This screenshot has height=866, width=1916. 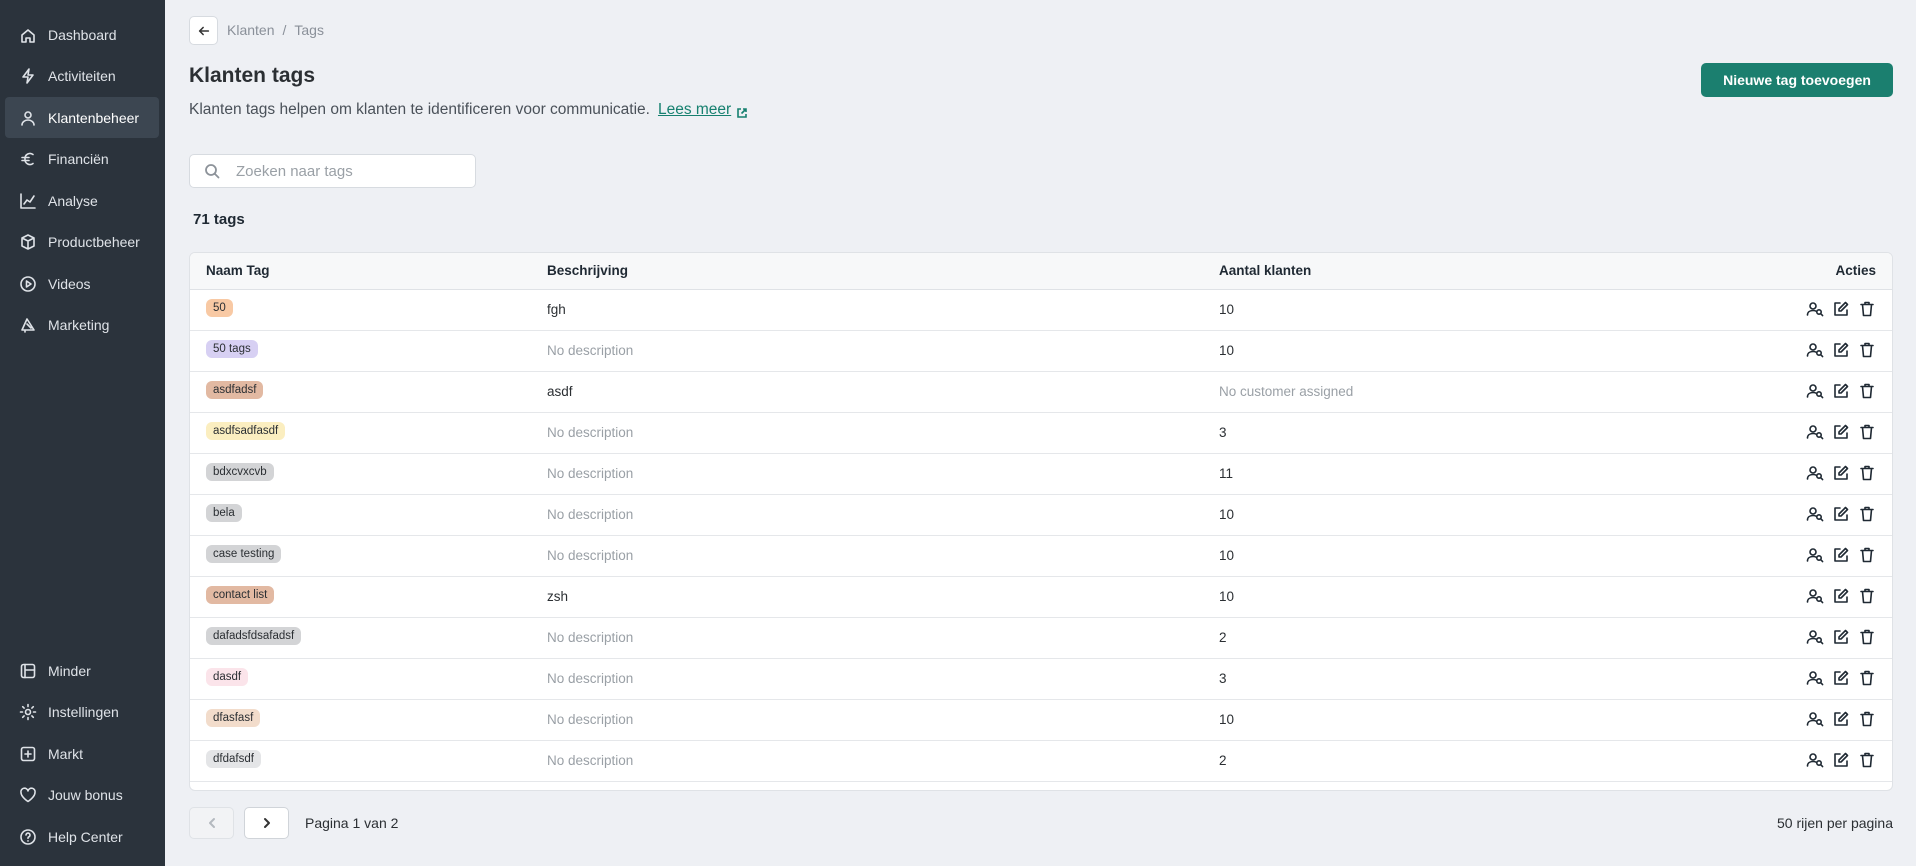 What do you see at coordinates (1041, 638) in the screenshot?
I see `table-row: dafadsfdsafadsf No description 2` at bounding box center [1041, 638].